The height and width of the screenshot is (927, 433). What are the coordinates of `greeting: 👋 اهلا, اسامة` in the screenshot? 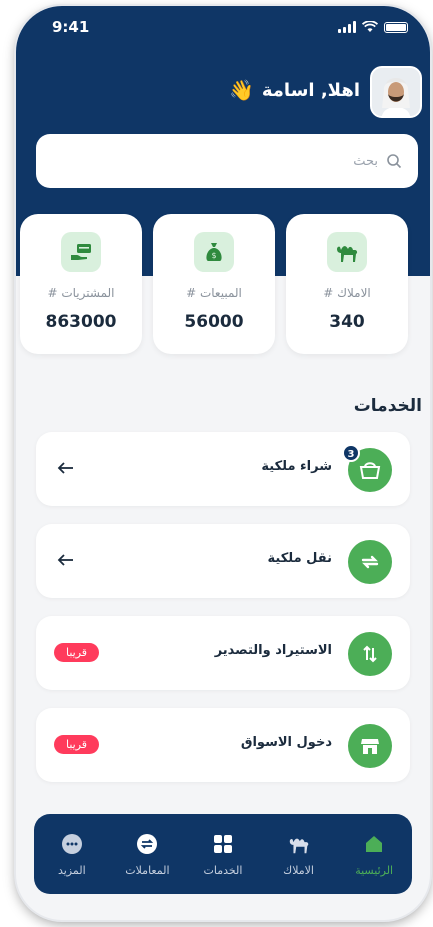 It's located at (294, 90).